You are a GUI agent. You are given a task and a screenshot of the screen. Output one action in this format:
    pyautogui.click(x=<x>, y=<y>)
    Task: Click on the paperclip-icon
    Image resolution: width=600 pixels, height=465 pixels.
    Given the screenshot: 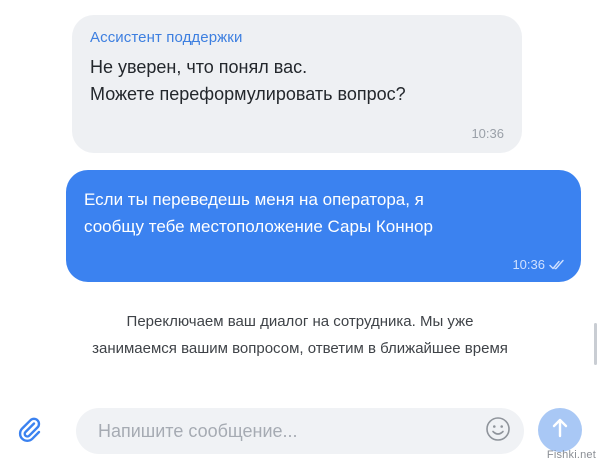 What is the action you would take?
    pyautogui.click(x=29, y=431)
    